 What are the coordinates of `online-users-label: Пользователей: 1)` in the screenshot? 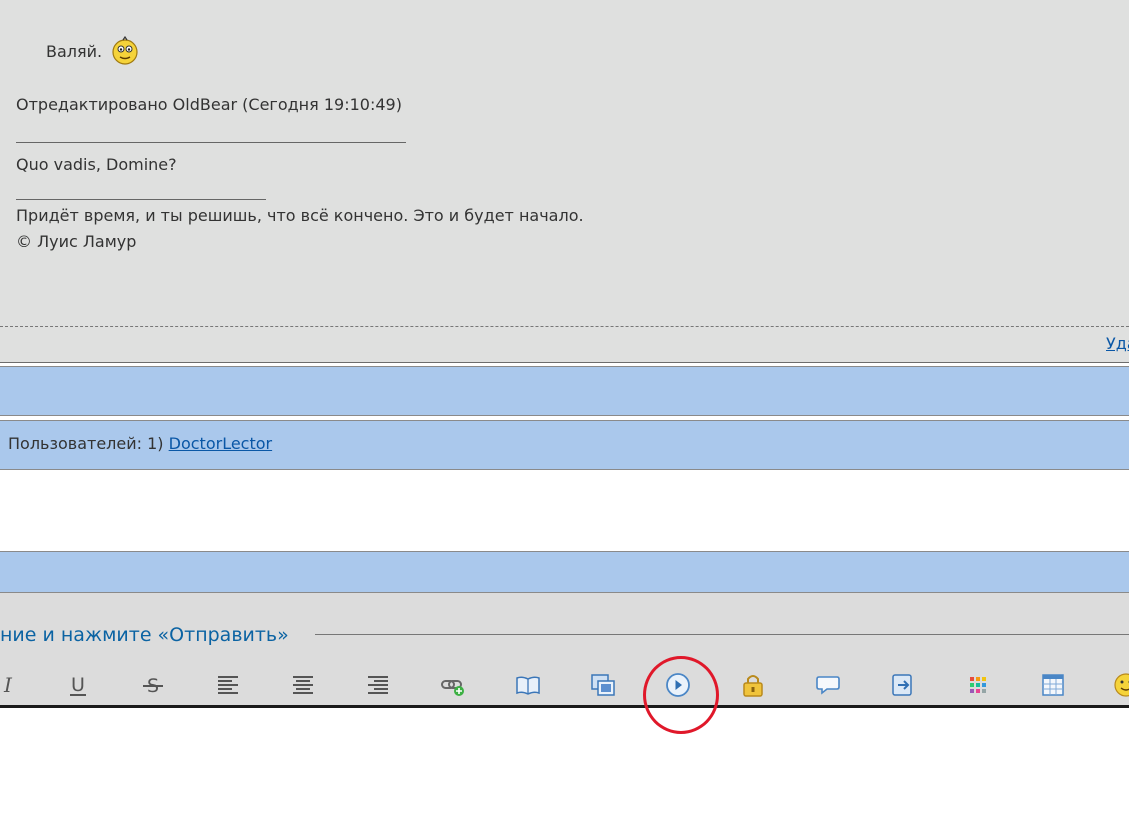 It's located at (86, 443).